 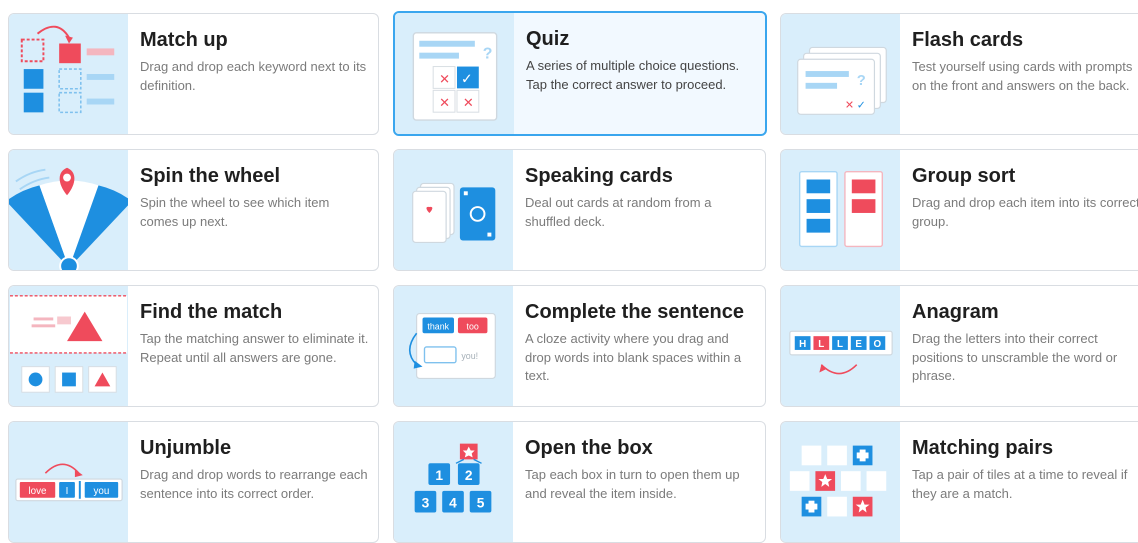 I want to click on word-love: love, so click(x=38, y=491).